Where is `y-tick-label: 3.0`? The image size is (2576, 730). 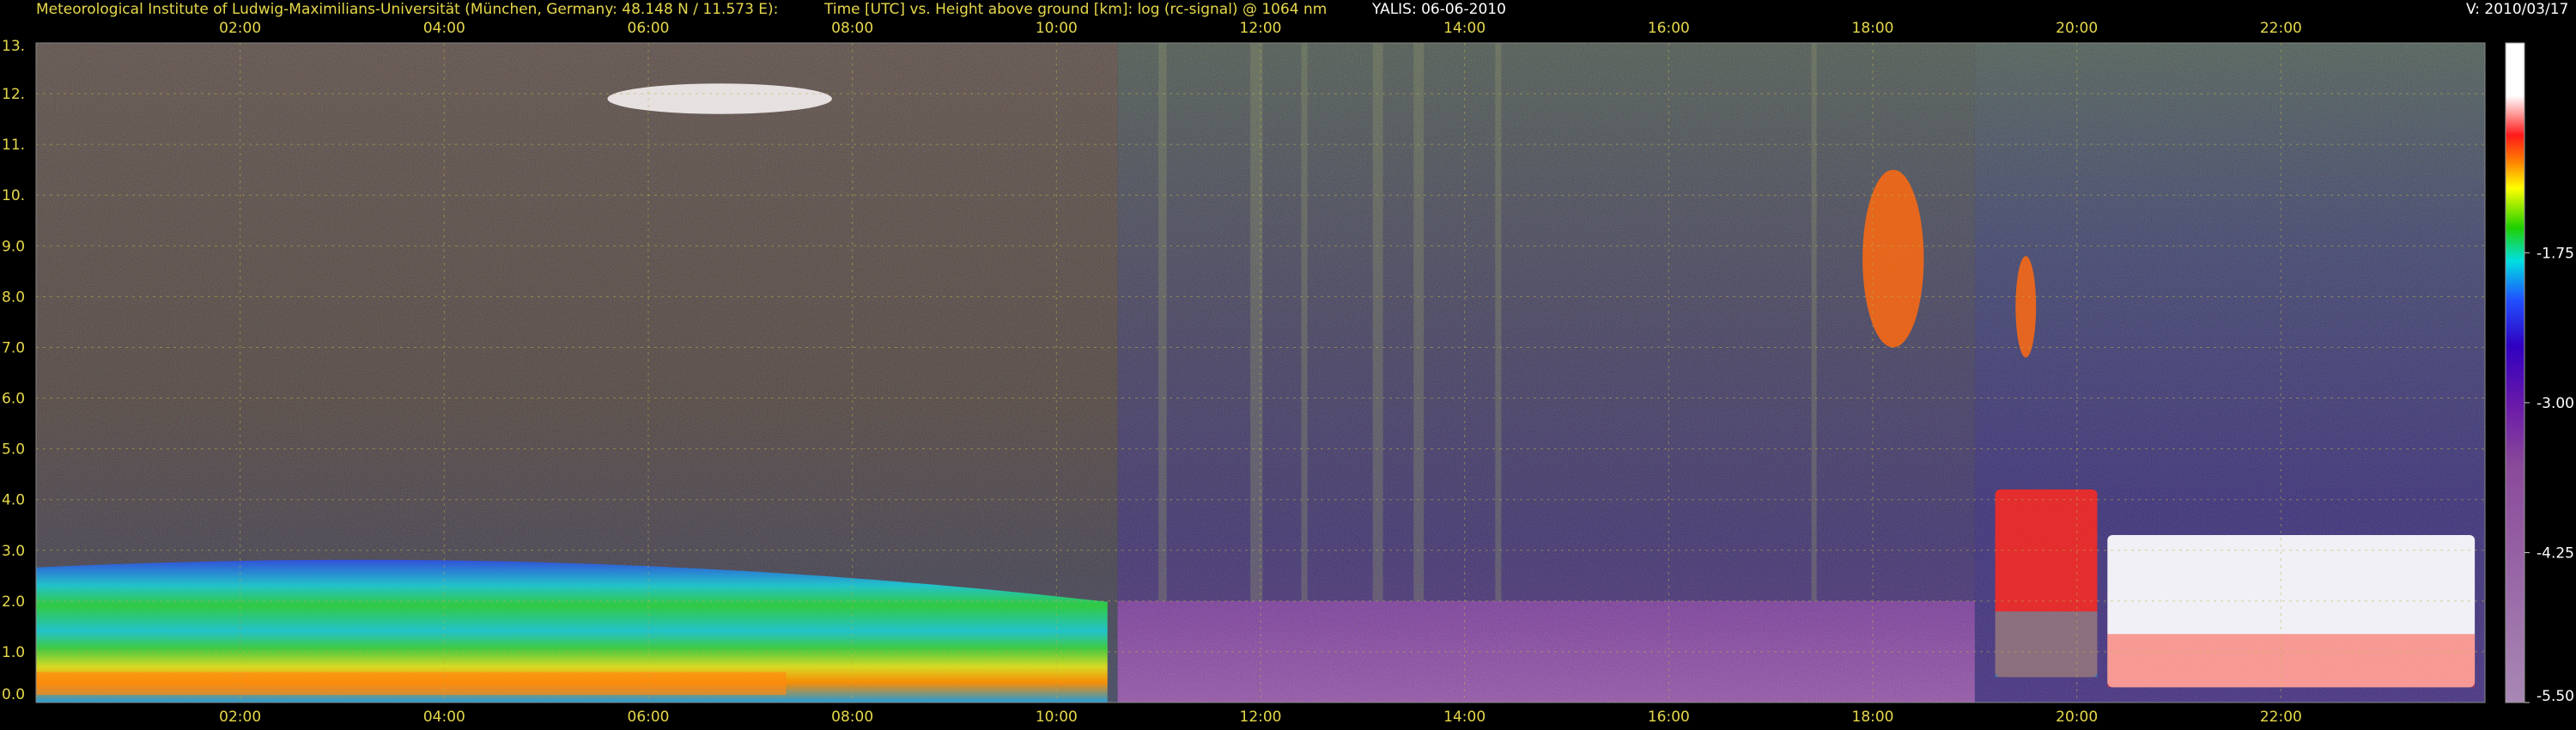
y-tick-label: 3.0 is located at coordinates (13, 551).